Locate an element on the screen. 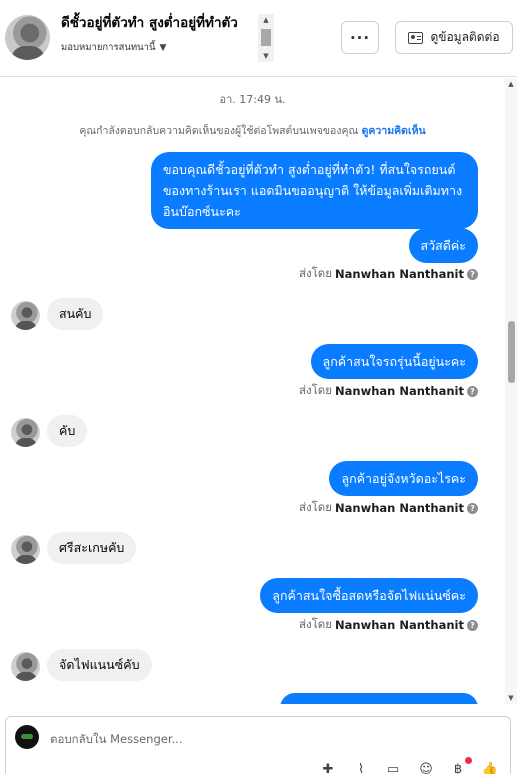 This screenshot has height=774, width=517. page-avatar is located at coordinates (27, 737).